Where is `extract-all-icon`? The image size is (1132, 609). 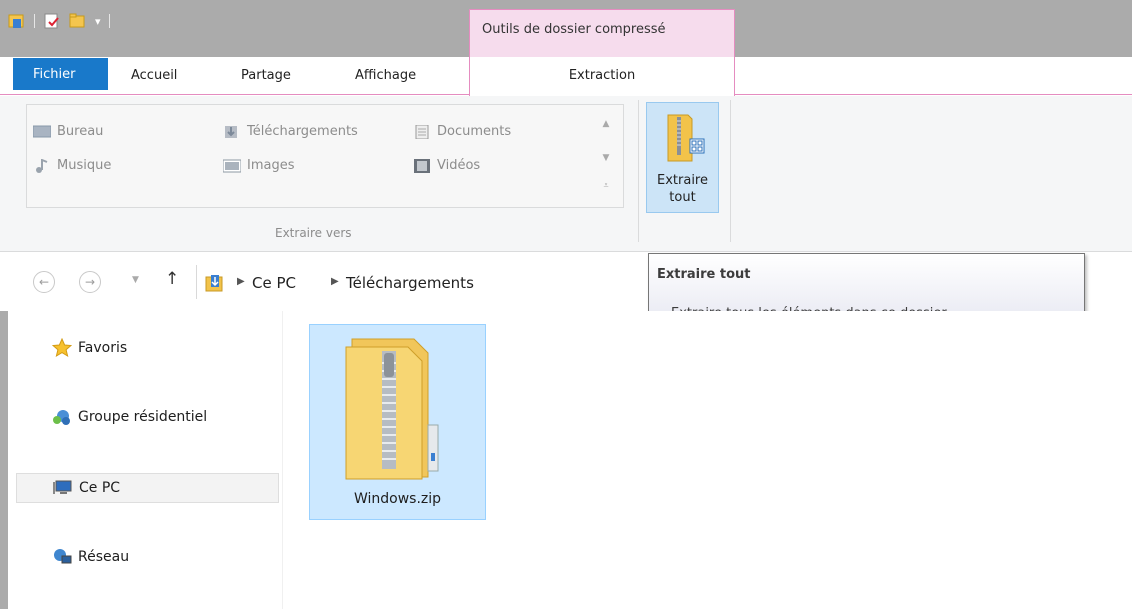
extract-all-icon is located at coordinates (686, 138).